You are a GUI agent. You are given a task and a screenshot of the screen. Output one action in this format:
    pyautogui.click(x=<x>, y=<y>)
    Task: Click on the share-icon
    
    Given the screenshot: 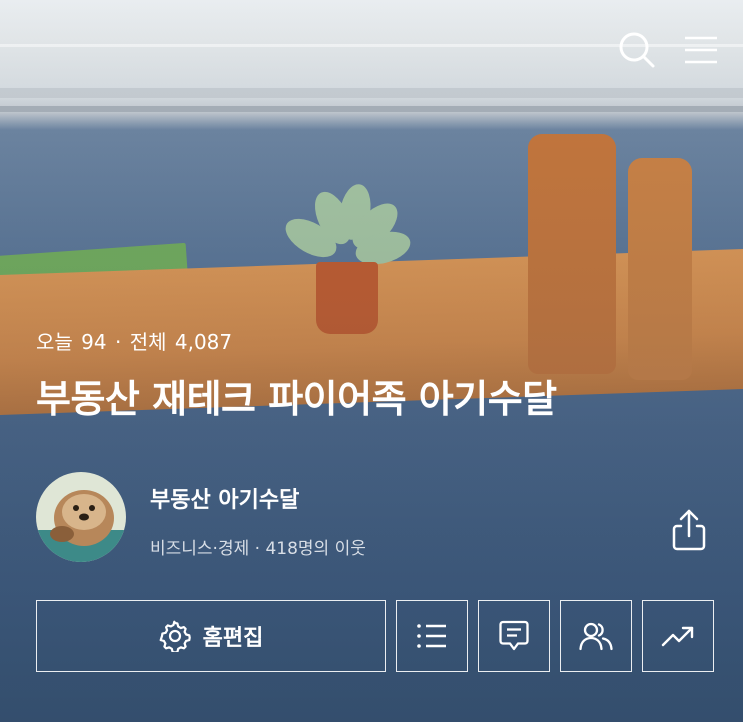 What is the action you would take?
    pyautogui.click(x=689, y=530)
    